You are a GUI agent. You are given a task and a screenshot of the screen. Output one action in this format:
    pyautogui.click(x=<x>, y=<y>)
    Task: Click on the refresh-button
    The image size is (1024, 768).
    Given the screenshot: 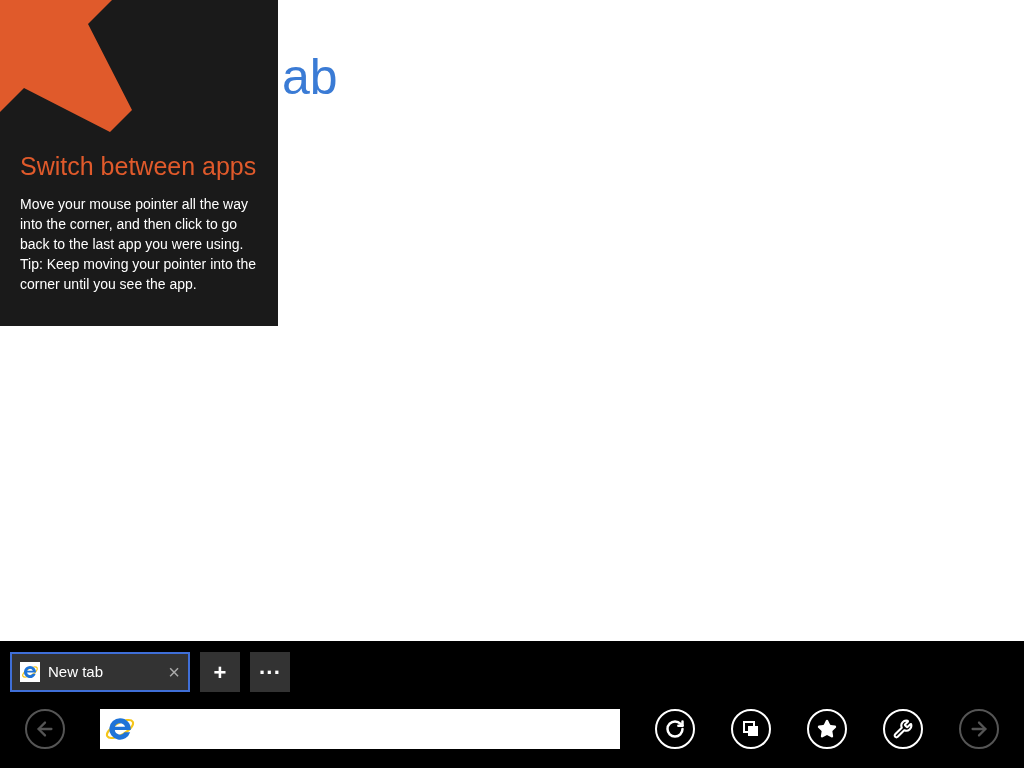 What is the action you would take?
    pyautogui.click(x=675, y=729)
    